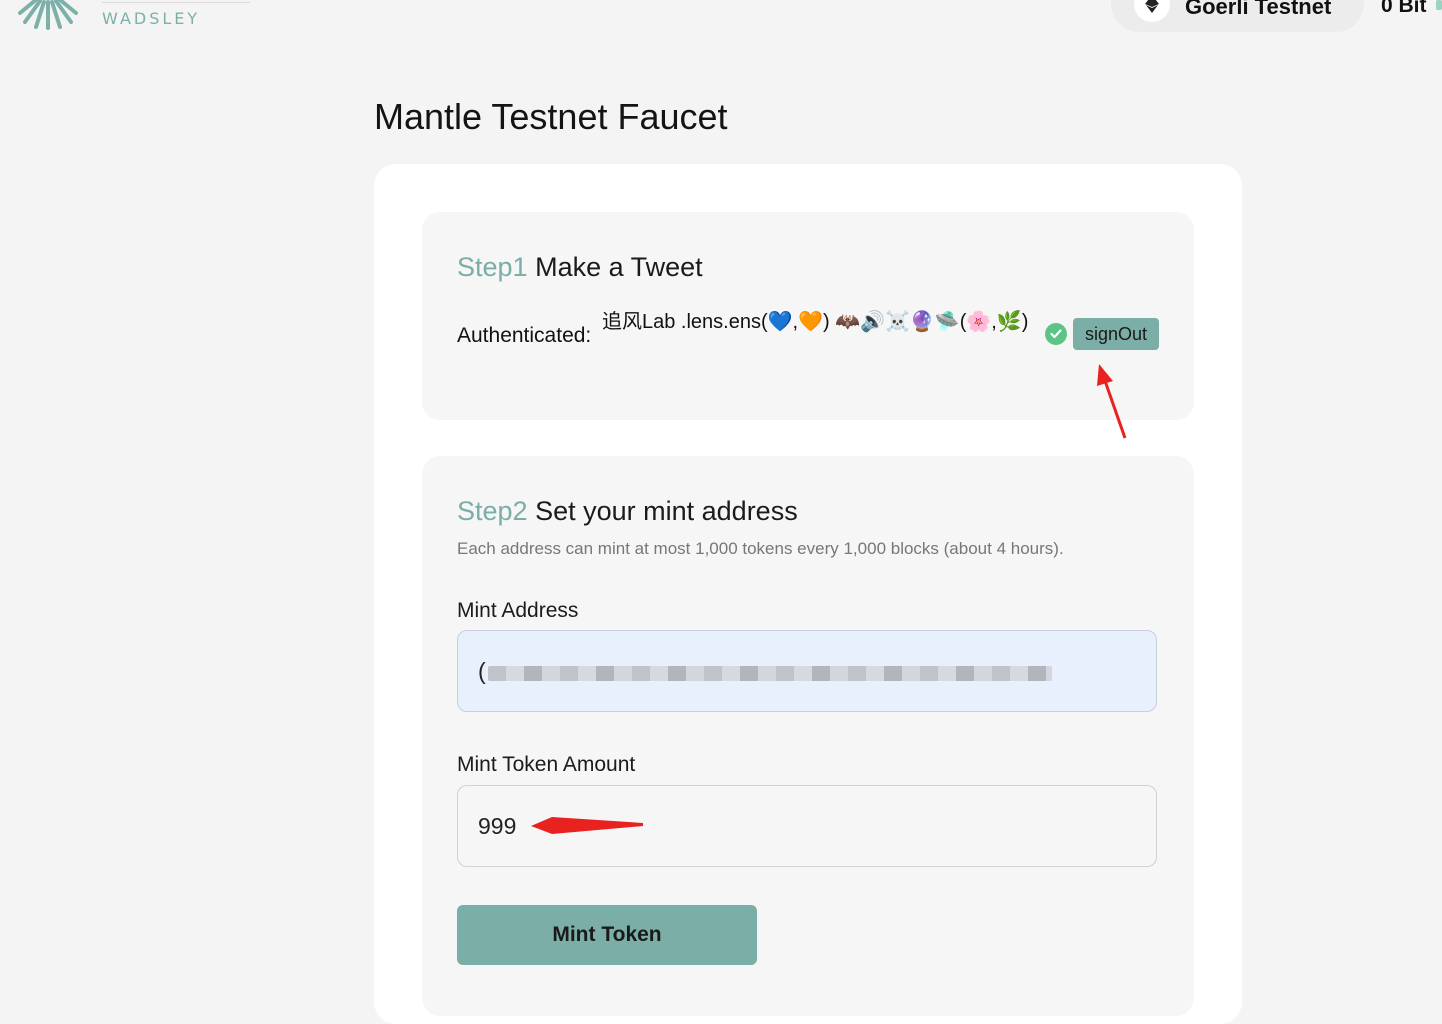 The width and height of the screenshot is (1442, 1024). Describe the element at coordinates (1258, 9) in the screenshot. I see `network-label: Goerli Testnet` at that location.